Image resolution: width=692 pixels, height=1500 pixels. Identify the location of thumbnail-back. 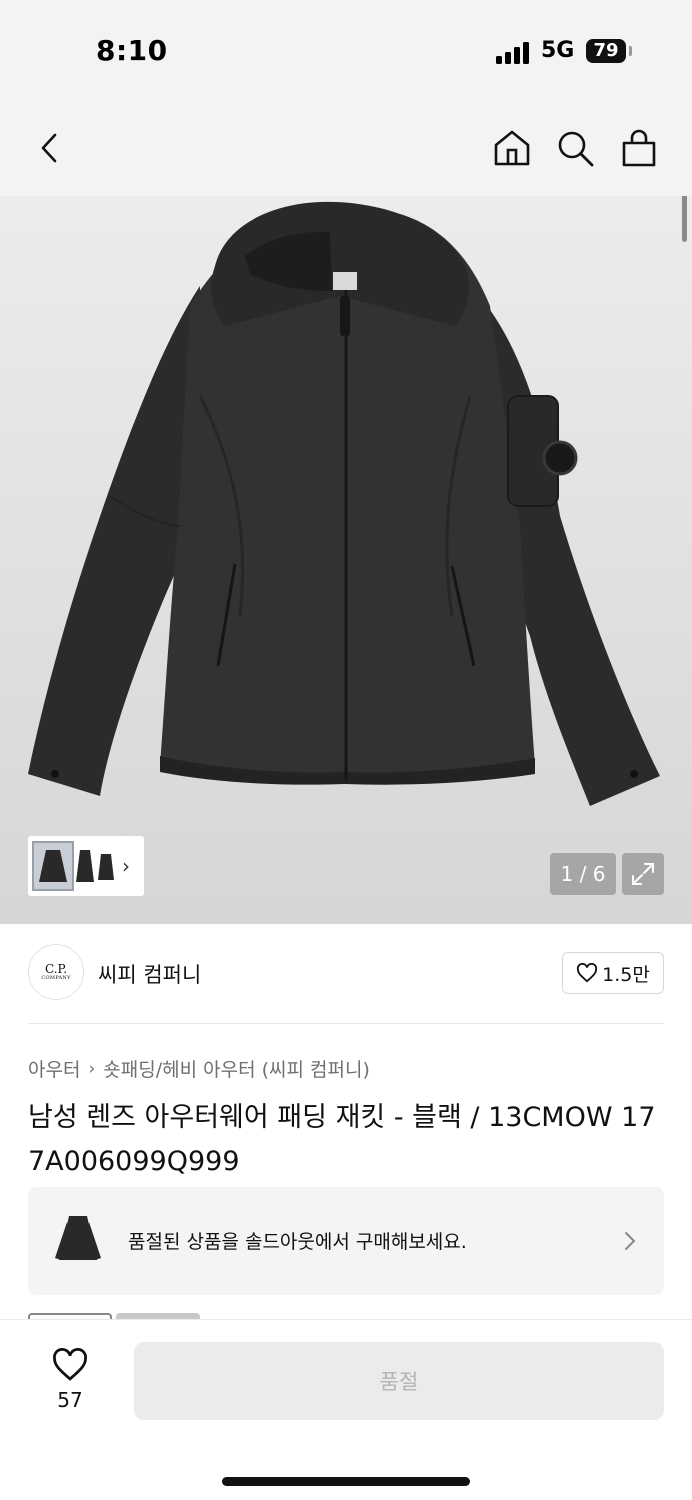
(85, 866).